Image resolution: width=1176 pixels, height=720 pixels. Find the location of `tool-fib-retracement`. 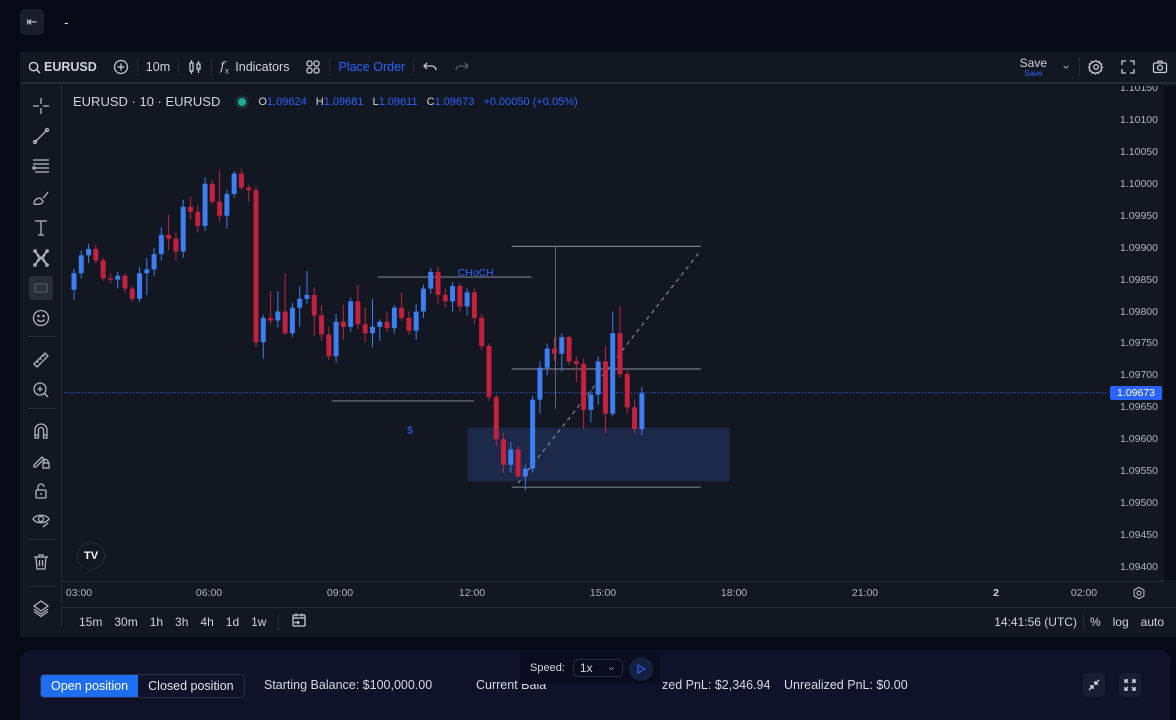

tool-fib-retracement is located at coordinates (41, 166).